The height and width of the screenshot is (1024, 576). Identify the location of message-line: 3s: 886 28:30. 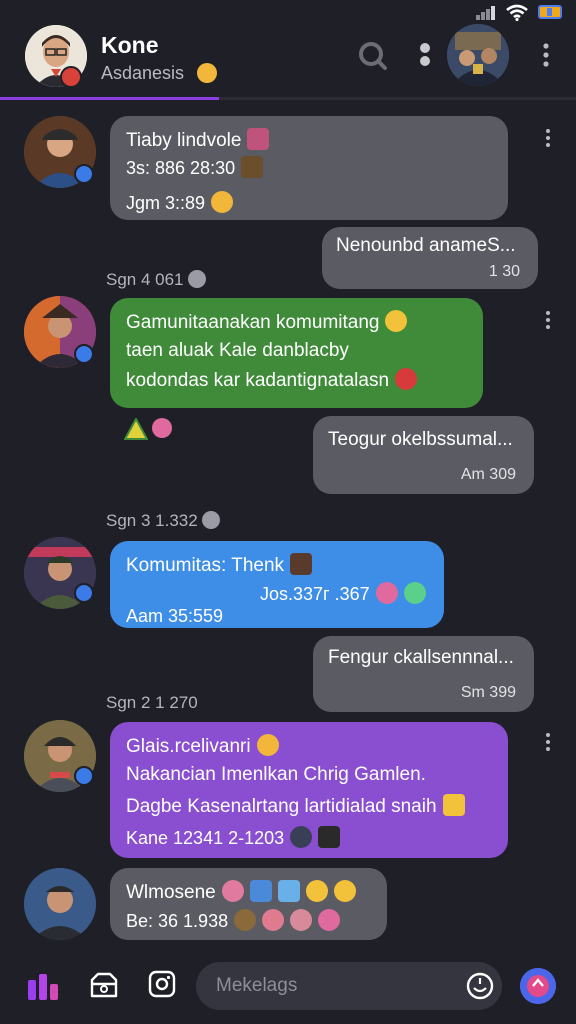
(181, 168).